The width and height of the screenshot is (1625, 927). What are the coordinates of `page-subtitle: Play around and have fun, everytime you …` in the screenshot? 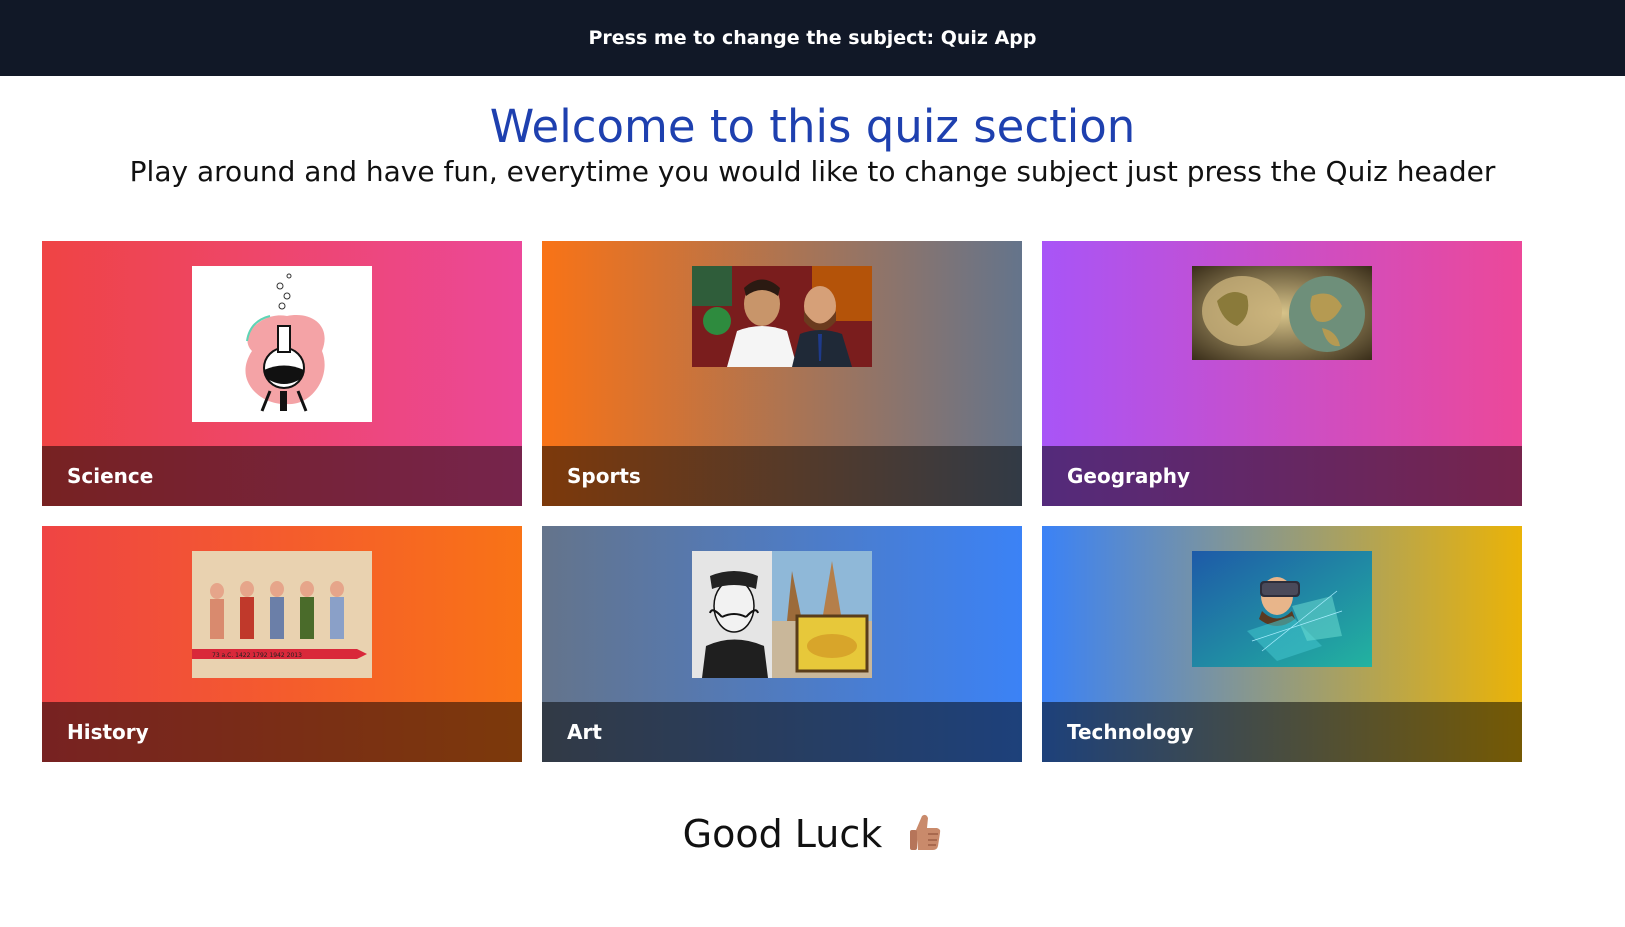 It's located at (812, 171).